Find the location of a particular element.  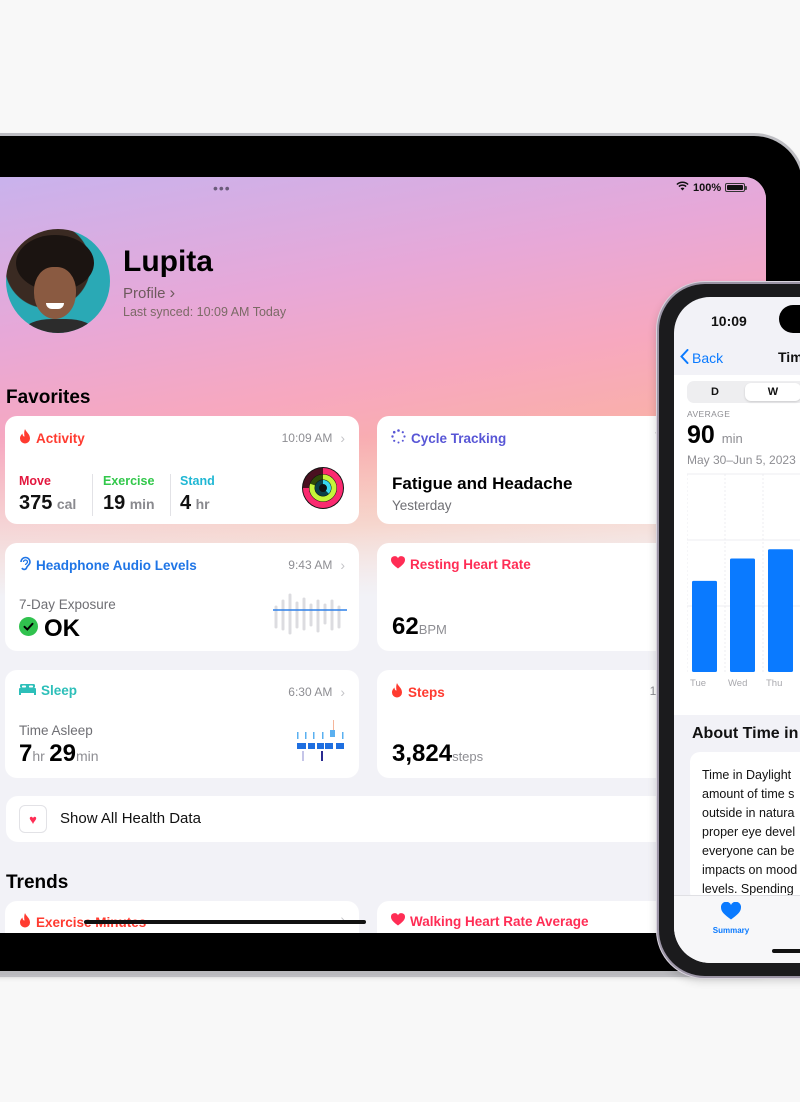

sleep-card: Sleep 6:30 AM › Time Asleep 7hr 29min is located at coordinates (182, 724).